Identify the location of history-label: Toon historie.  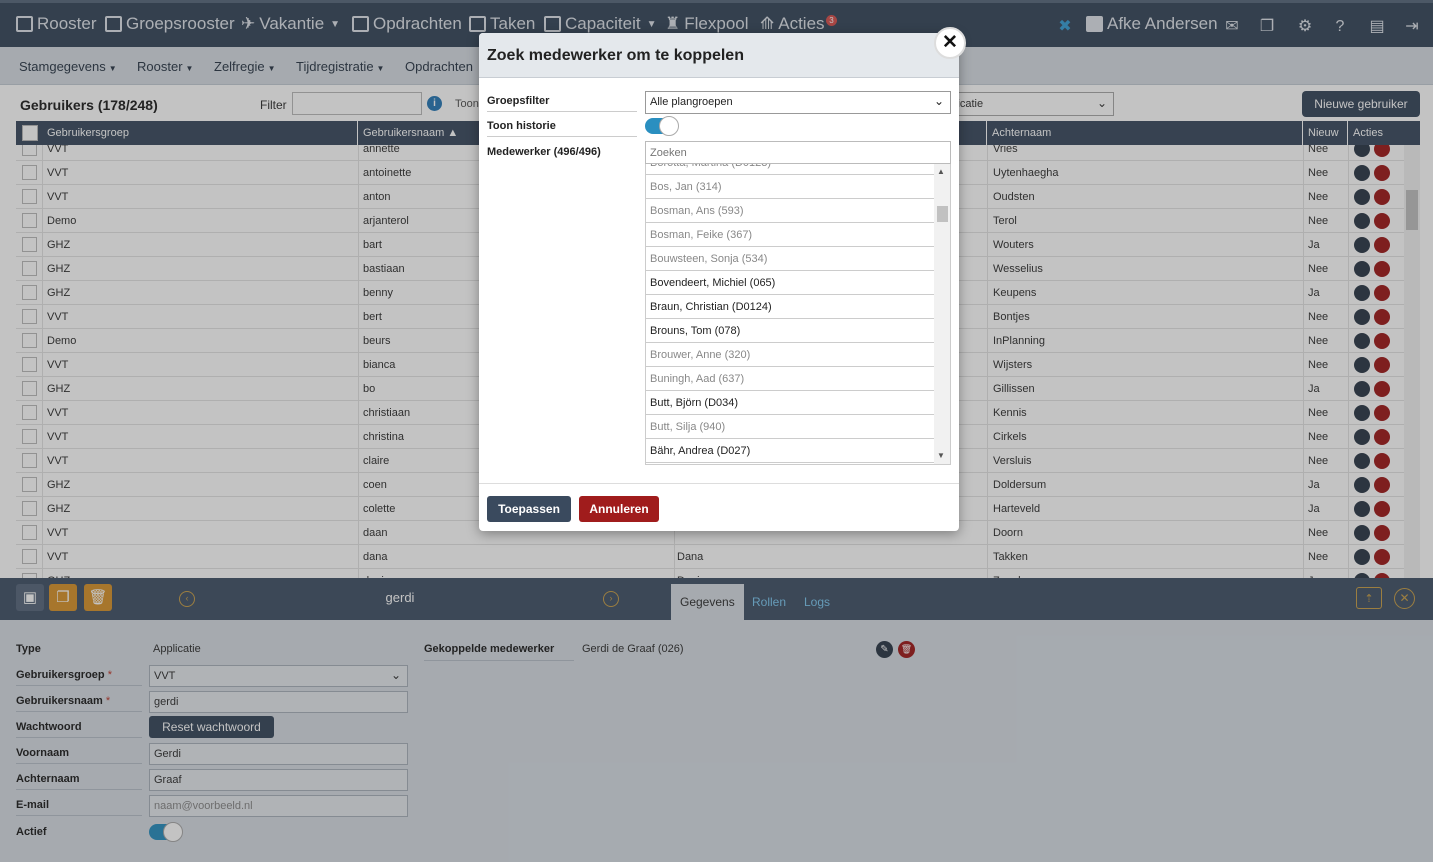
(562, 126).